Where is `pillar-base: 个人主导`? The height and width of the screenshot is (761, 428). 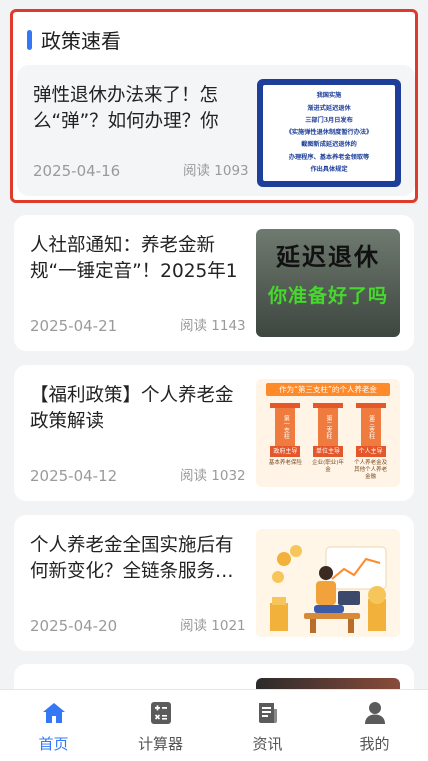 pillar-base: 个人主导 is located at coordinates (370, 451).